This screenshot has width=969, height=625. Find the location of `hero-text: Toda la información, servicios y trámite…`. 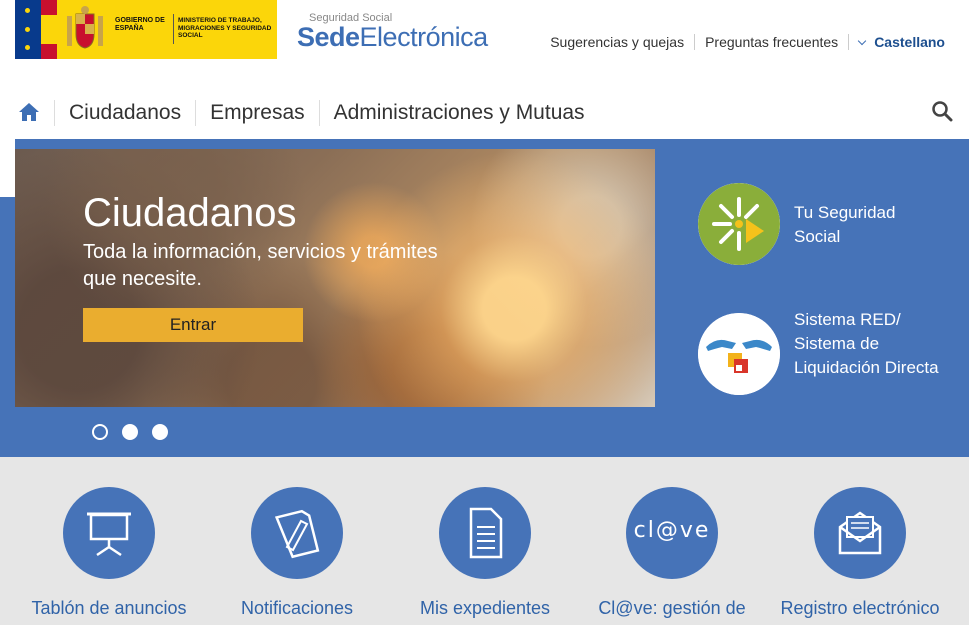

hero-text: Toda la información, servicios y trámite… is located at coordinates (260, 265).